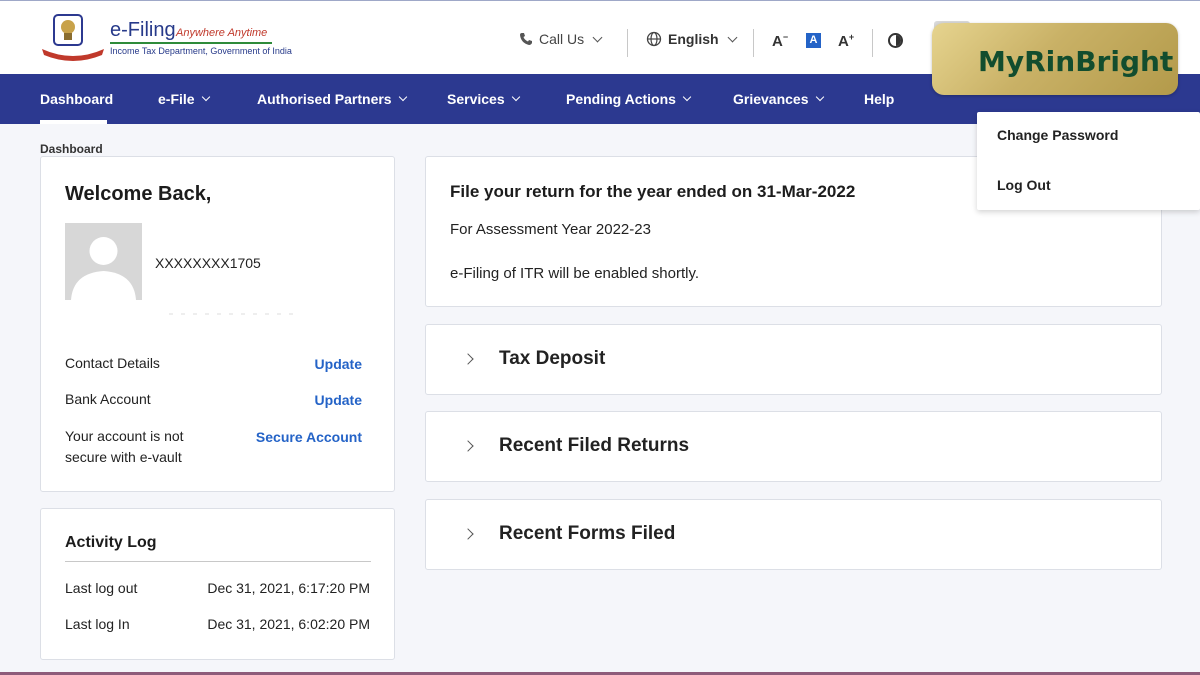 The image size is (1200, 675). I want to click on last-logout-label: Last log out, so click(101, 588).